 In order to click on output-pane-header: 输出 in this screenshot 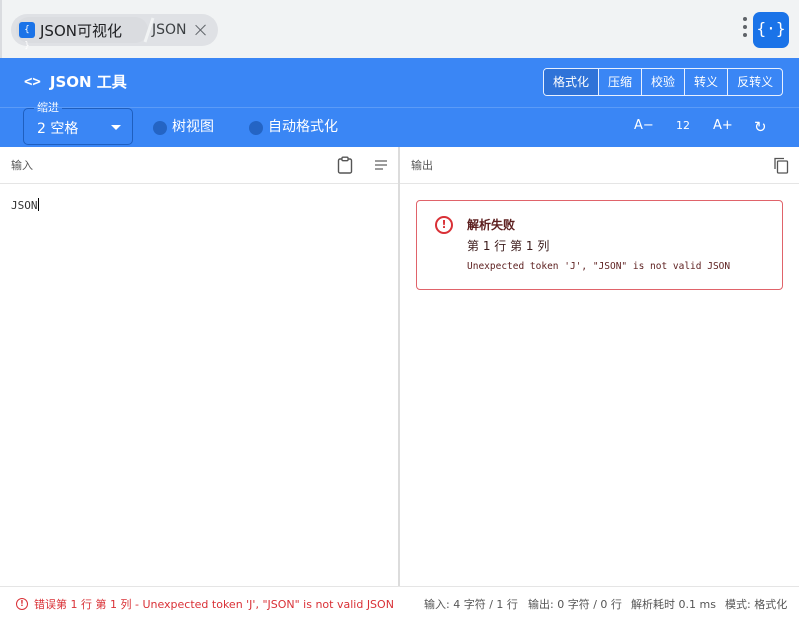, I will do `click(599, 165)`.